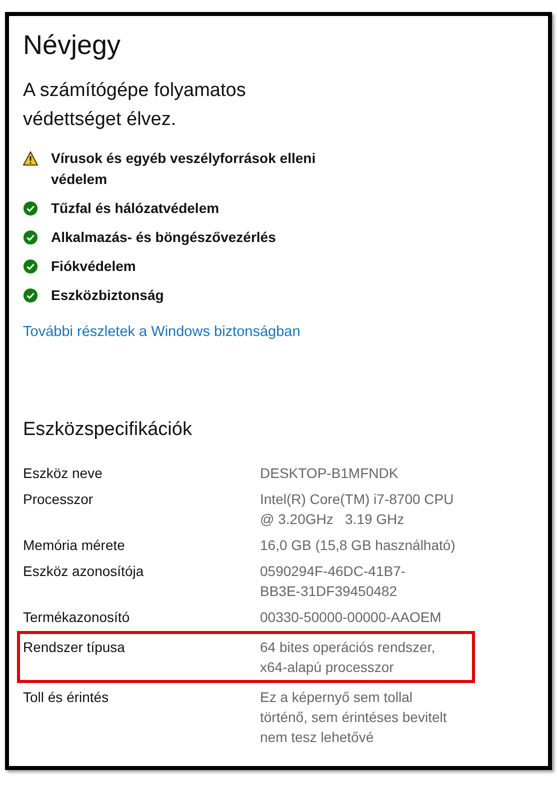 The width and height of the screenshot is (557, 788). Describe the element at coordinates (135, 208) in the screenshot. I see `status-label: Tűzfal és hálózatvédelem` at that location.